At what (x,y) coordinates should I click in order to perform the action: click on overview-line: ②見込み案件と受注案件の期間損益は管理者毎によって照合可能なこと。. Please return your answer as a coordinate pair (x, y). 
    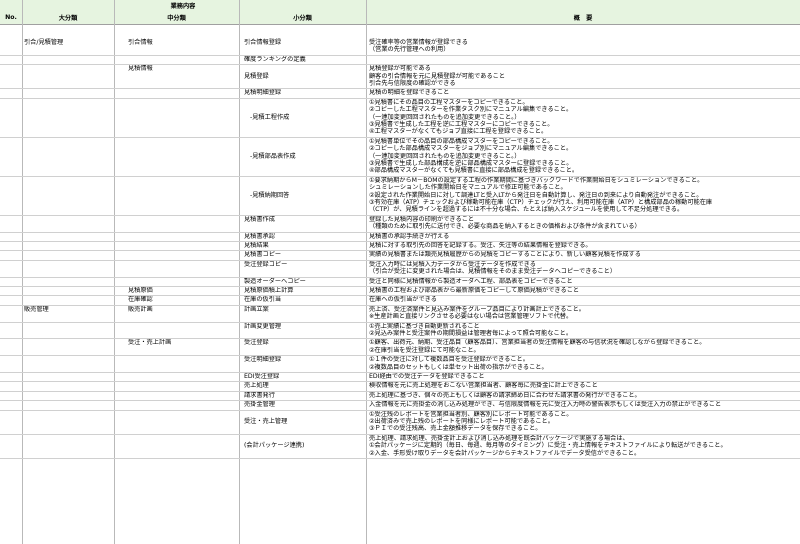
    Looking at the image, I should click on (471, 333).